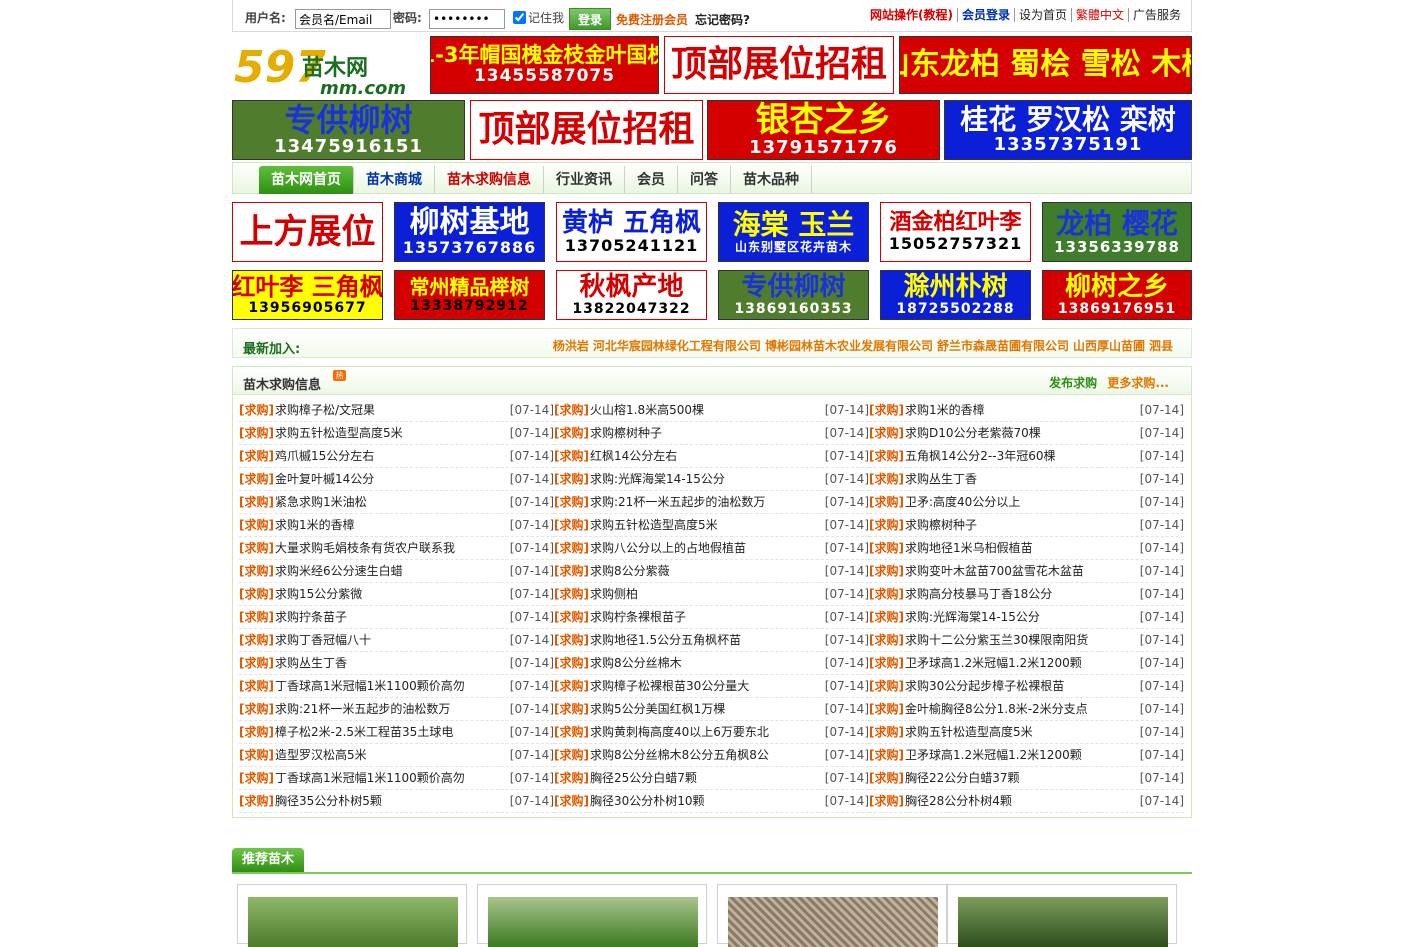  What do you see at coordinates (793, 232) in the screenshot?
I see `ad-banner: 海棠 玉兰 山东别墅区花卉苗木` at bounding box center [793, 232].